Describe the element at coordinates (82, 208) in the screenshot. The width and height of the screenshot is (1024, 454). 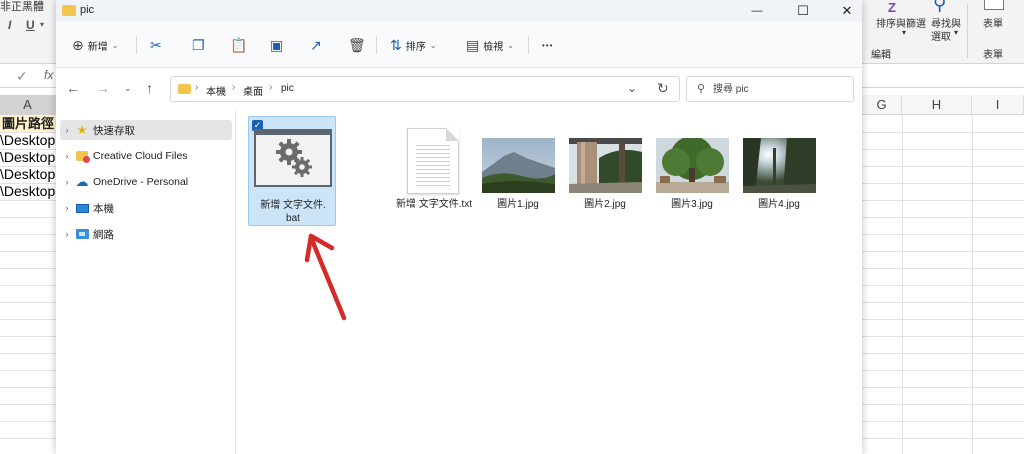
I see `computer-icon` at that location.